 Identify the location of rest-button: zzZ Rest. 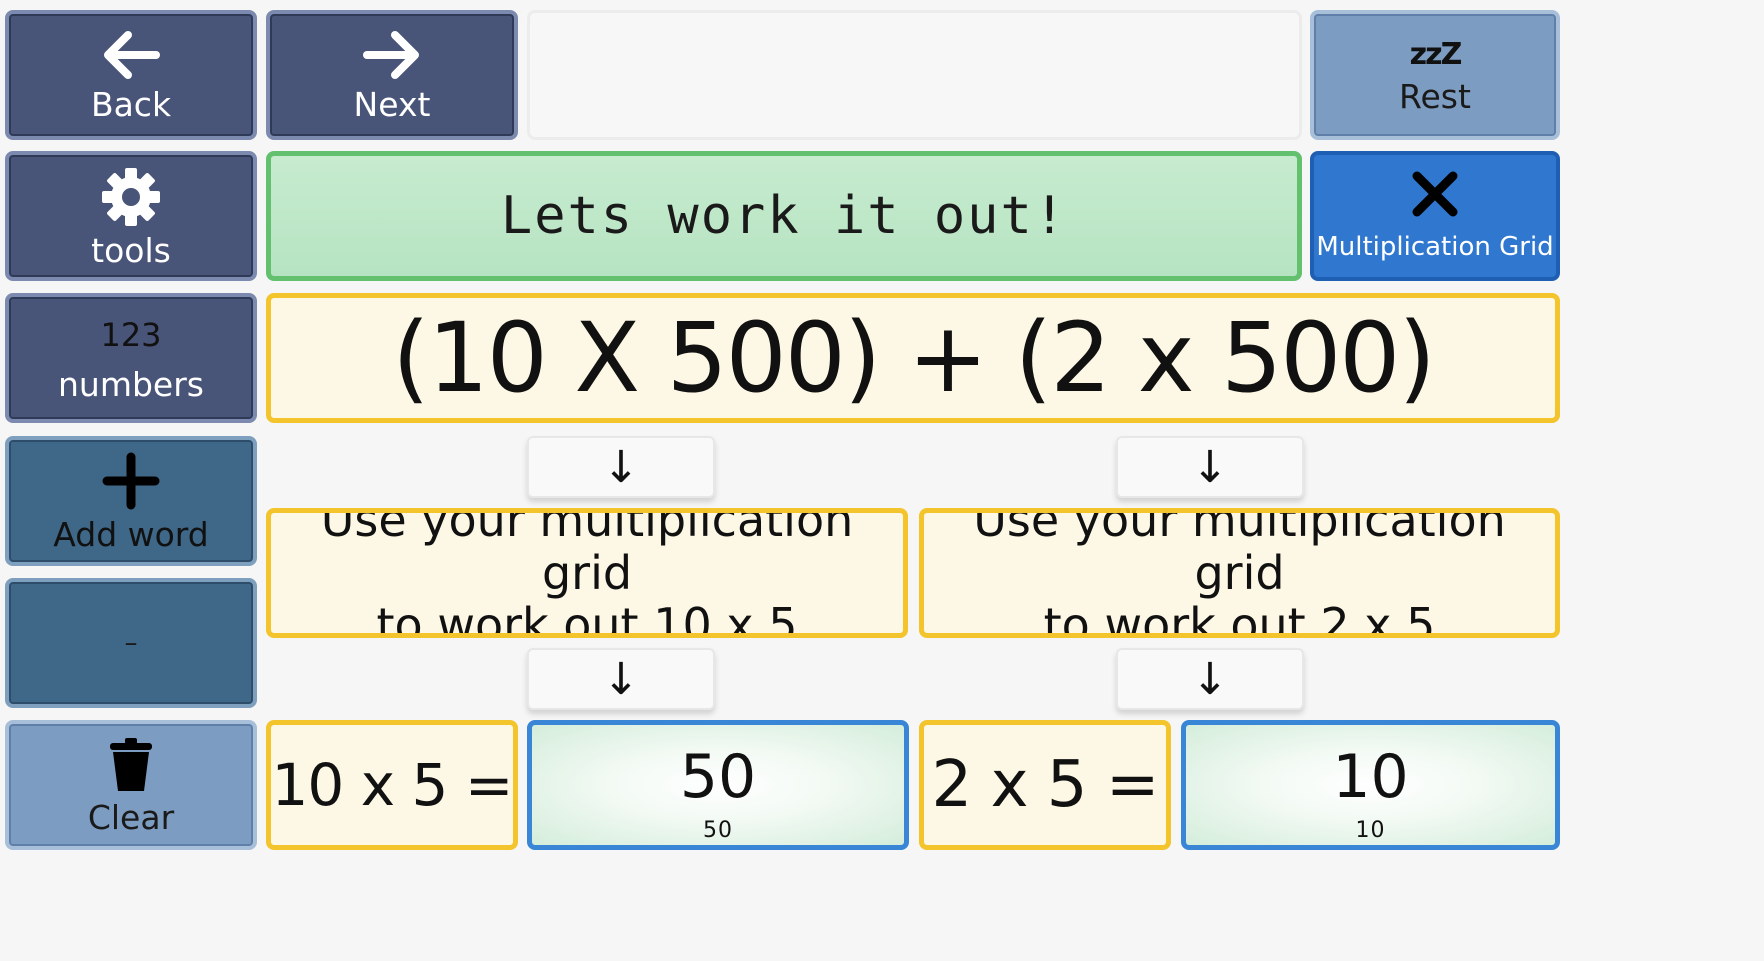
(1435, 75).